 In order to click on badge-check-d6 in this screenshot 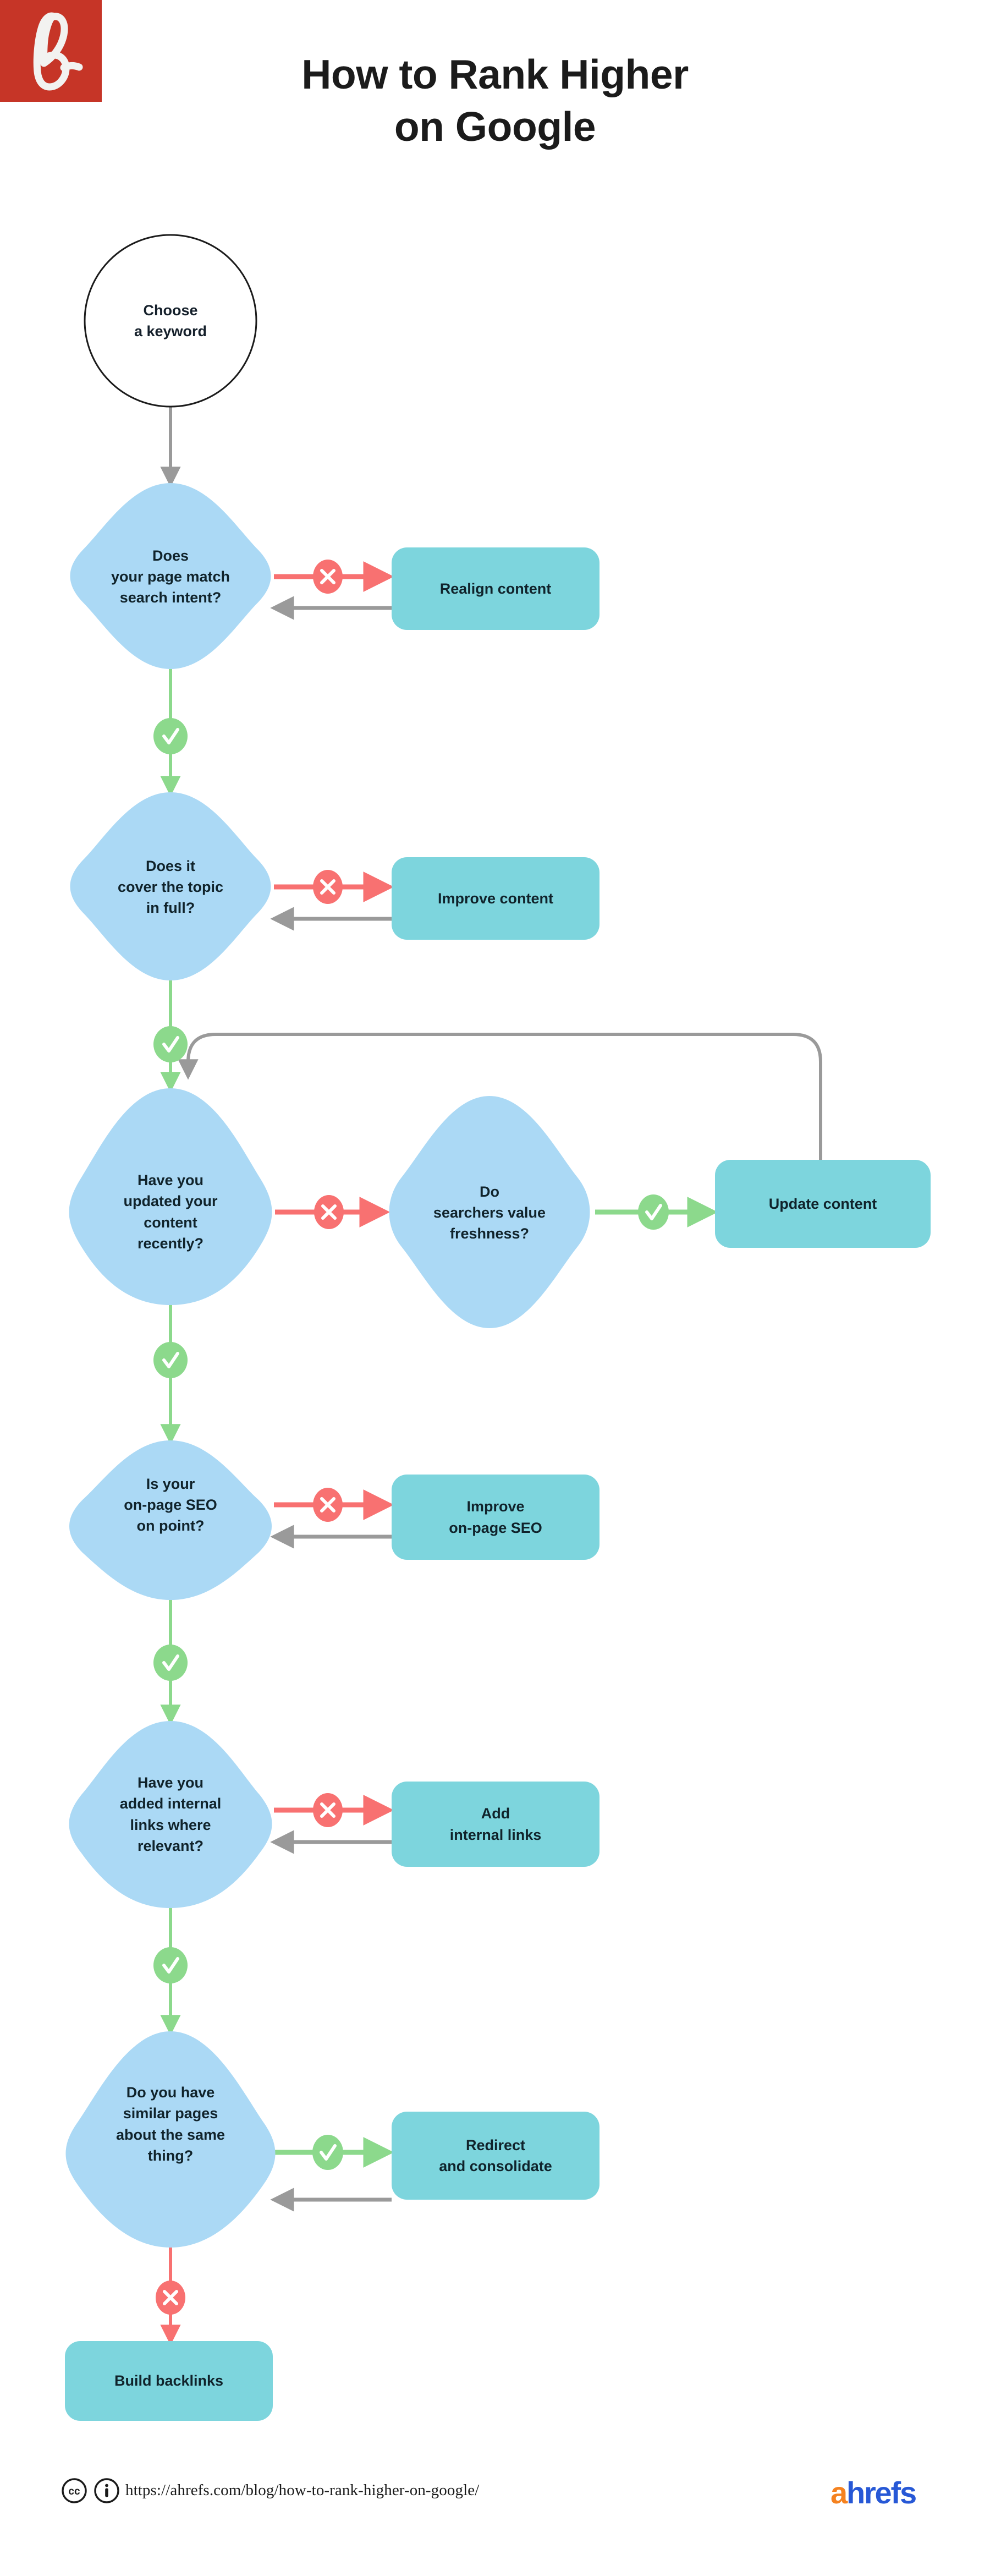, I will do `click(327, 2152)`.